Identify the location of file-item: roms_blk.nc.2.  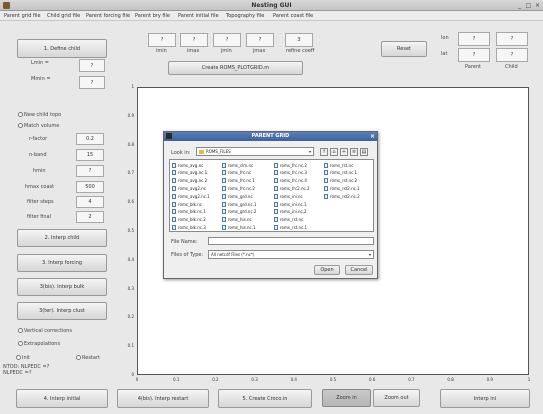
(189, 220).